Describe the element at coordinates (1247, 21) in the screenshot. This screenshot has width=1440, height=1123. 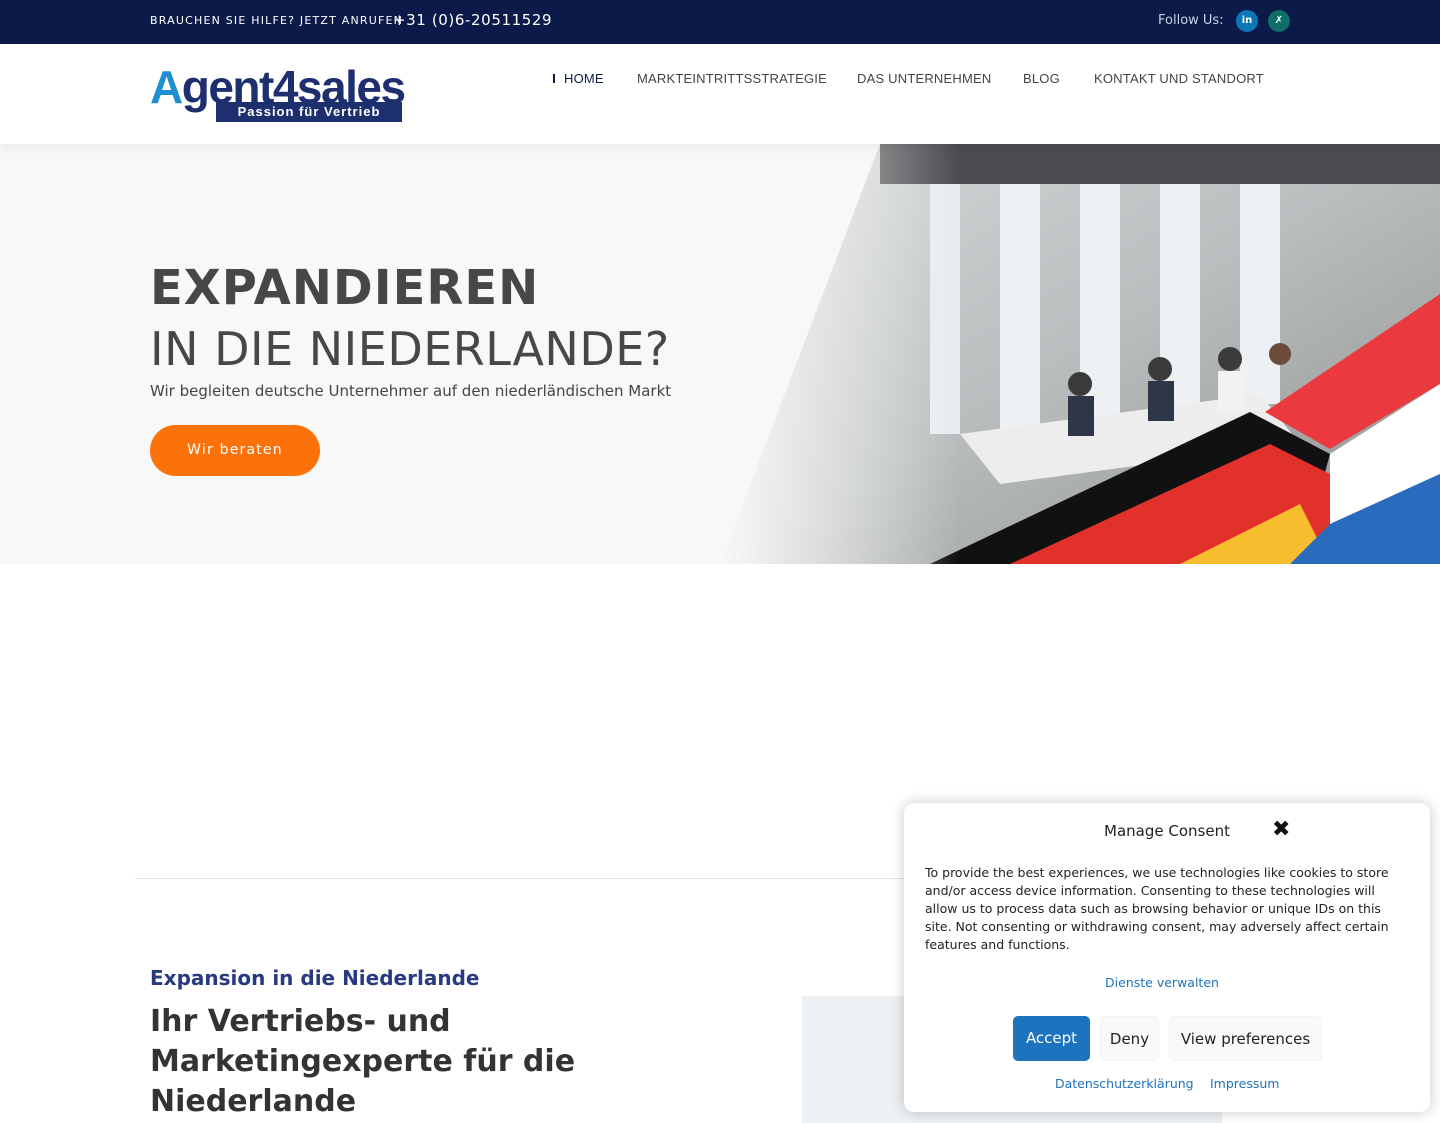
I see `linkedin-icon: in` at that location.